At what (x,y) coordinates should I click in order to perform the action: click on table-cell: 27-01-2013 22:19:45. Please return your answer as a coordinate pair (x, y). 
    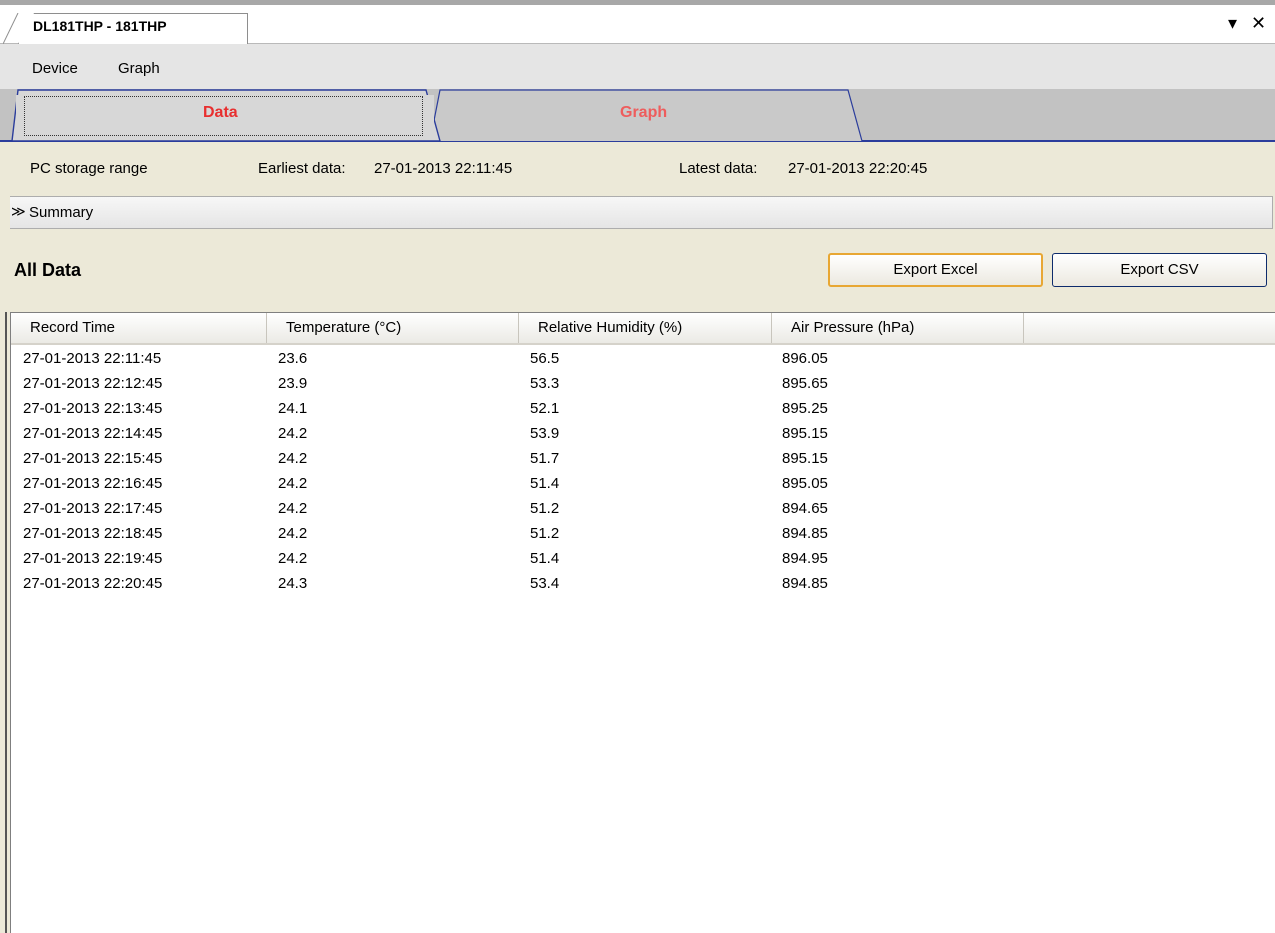
    Looking at the image, I should click on (93, 558).